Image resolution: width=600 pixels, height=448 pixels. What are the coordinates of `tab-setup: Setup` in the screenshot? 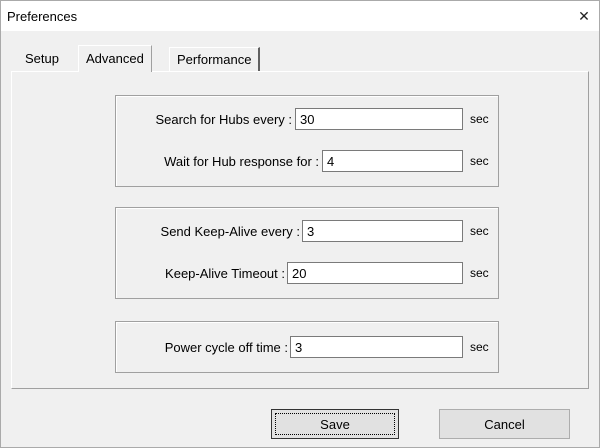 It's located at (42, 59).